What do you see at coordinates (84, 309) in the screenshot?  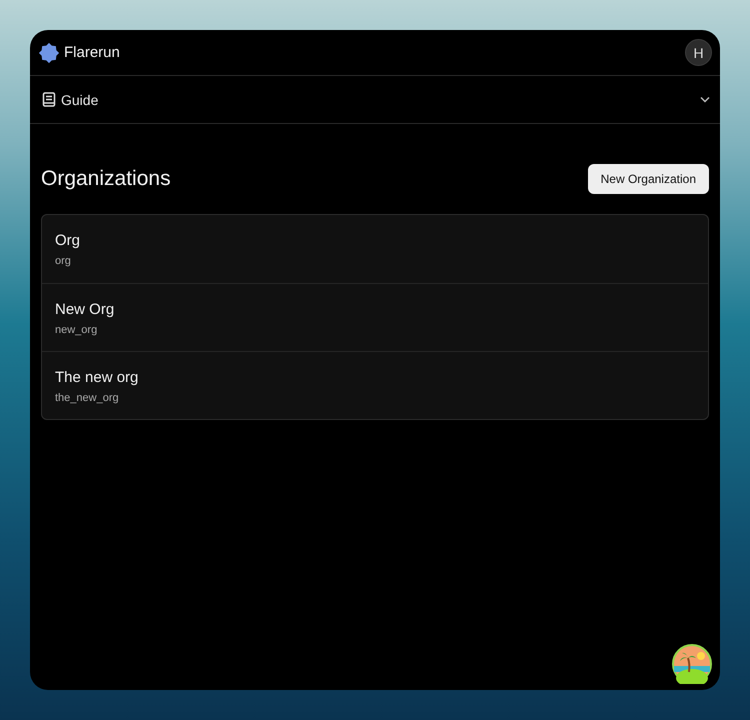 I see `organization-name: New Org` at bounding box center [84, 309].